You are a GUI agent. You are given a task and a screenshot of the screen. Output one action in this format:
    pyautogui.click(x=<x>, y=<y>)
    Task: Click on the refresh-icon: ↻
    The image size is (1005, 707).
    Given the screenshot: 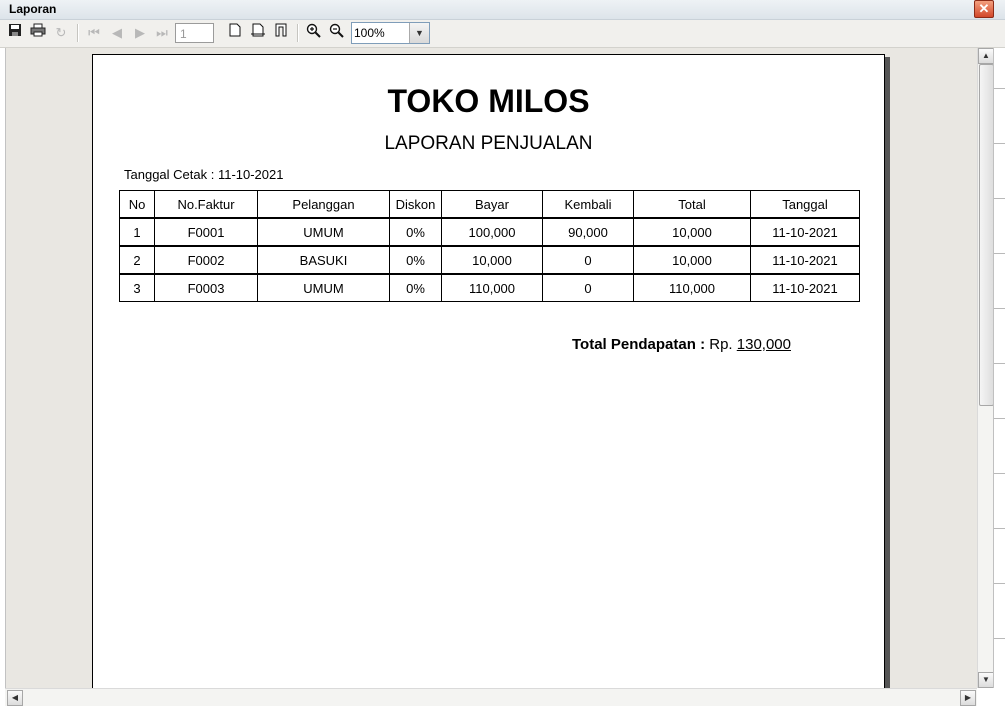 What is the action you would take?
    pyautogui.click(x=61, y=32)
    